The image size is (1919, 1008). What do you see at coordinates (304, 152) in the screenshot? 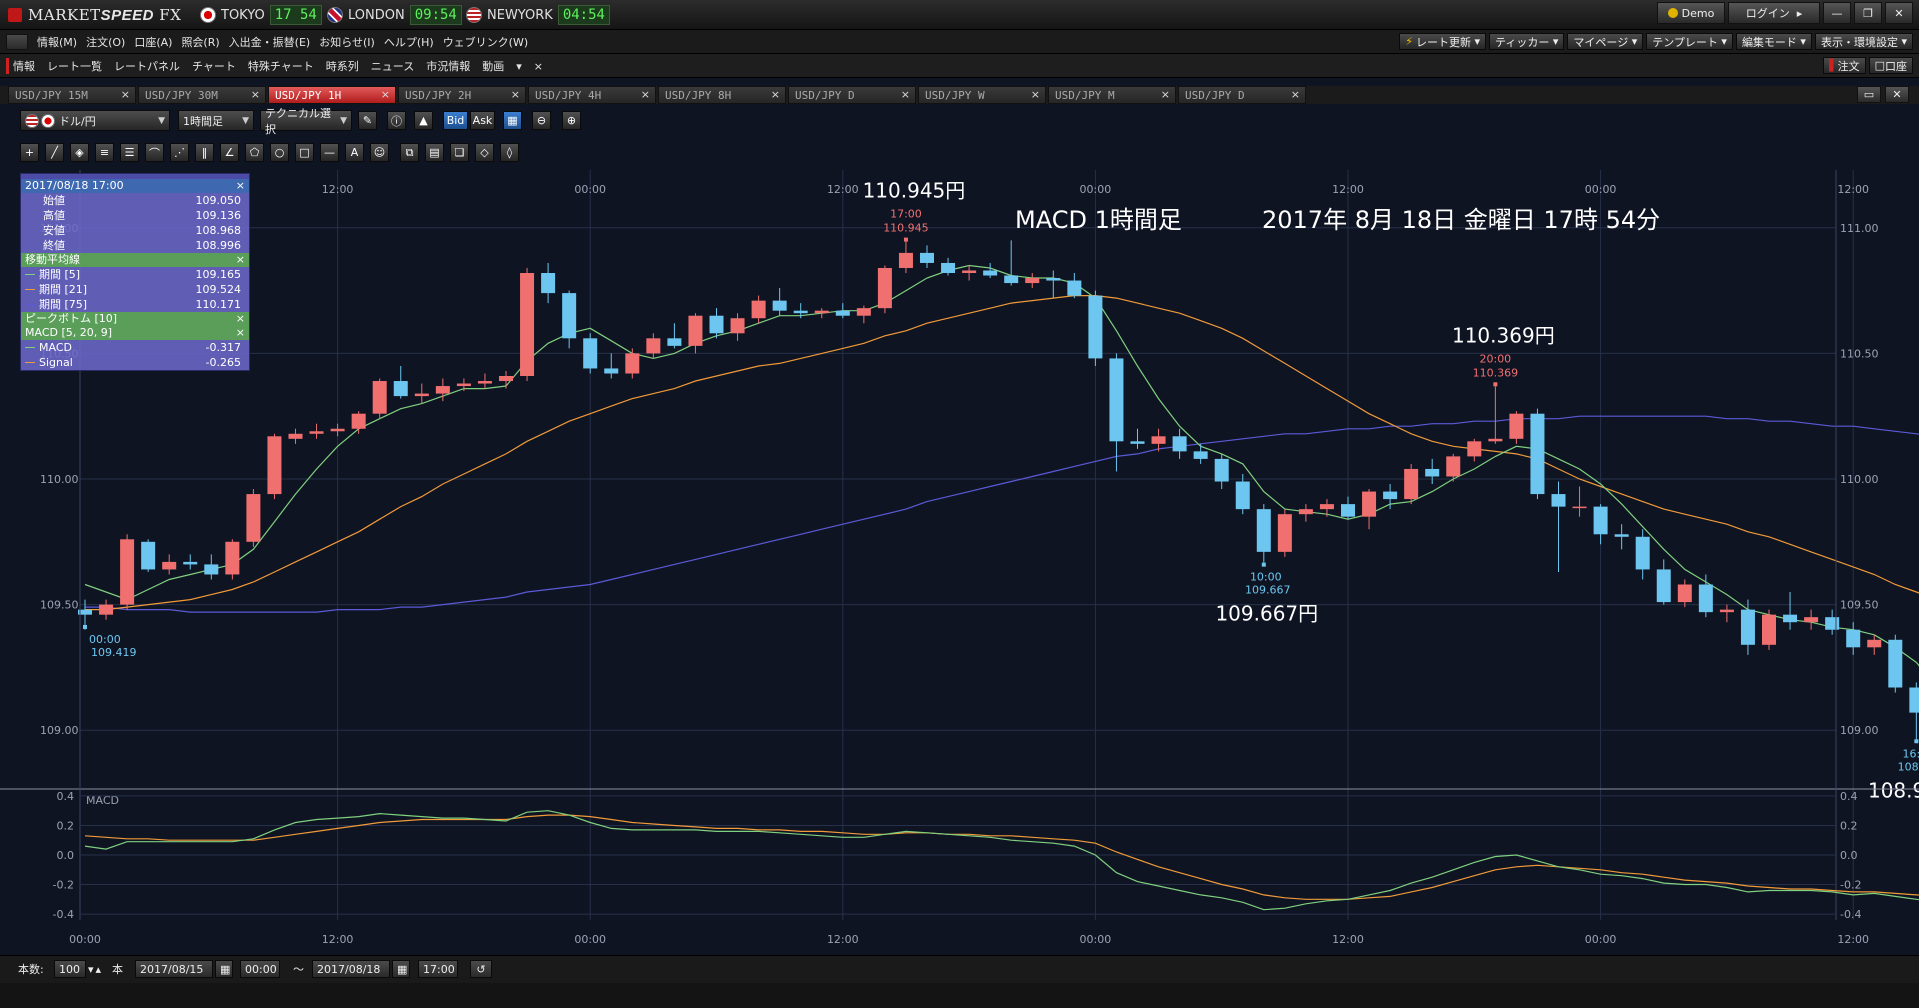
I see `rectangle-icon: □` at bounding box center [304, 152].